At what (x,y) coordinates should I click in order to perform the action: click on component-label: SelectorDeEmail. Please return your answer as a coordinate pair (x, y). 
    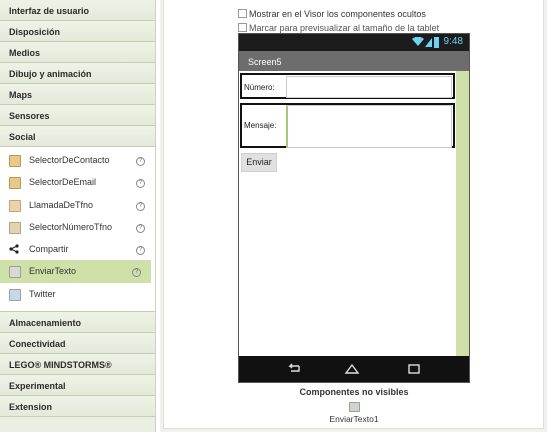
    Looking at the image, I should click on (63, 182).